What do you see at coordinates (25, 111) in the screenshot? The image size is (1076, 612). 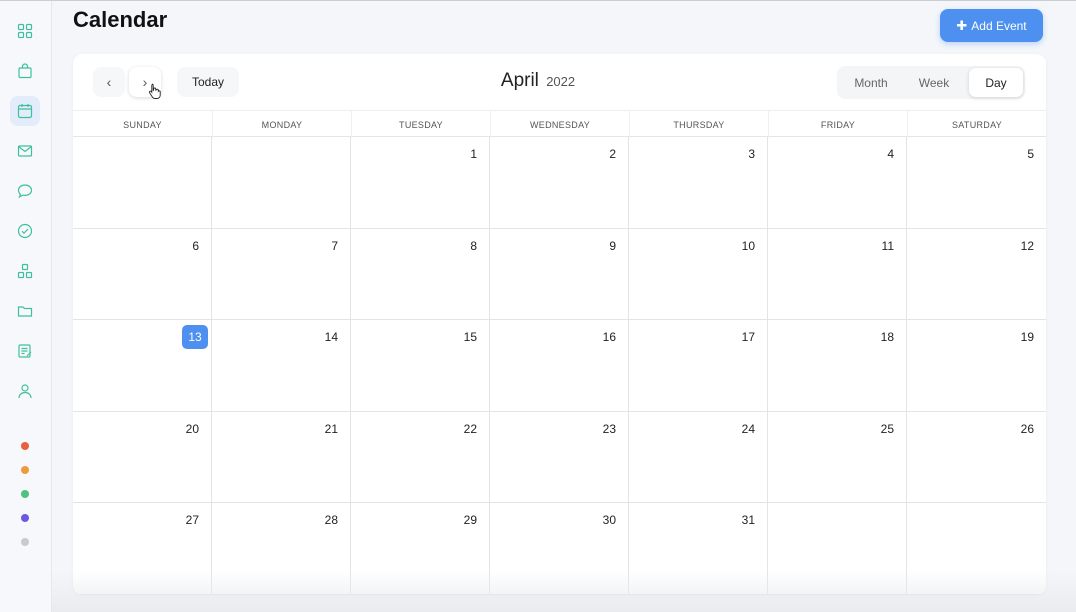 I see `calendar-icon` at bounding box center [25, 111].